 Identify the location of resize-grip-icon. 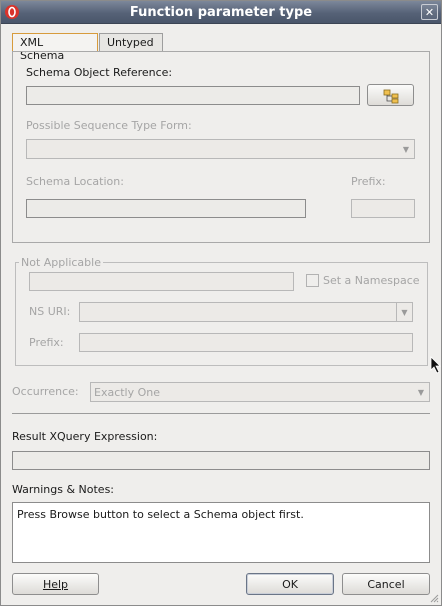
(434, 598).